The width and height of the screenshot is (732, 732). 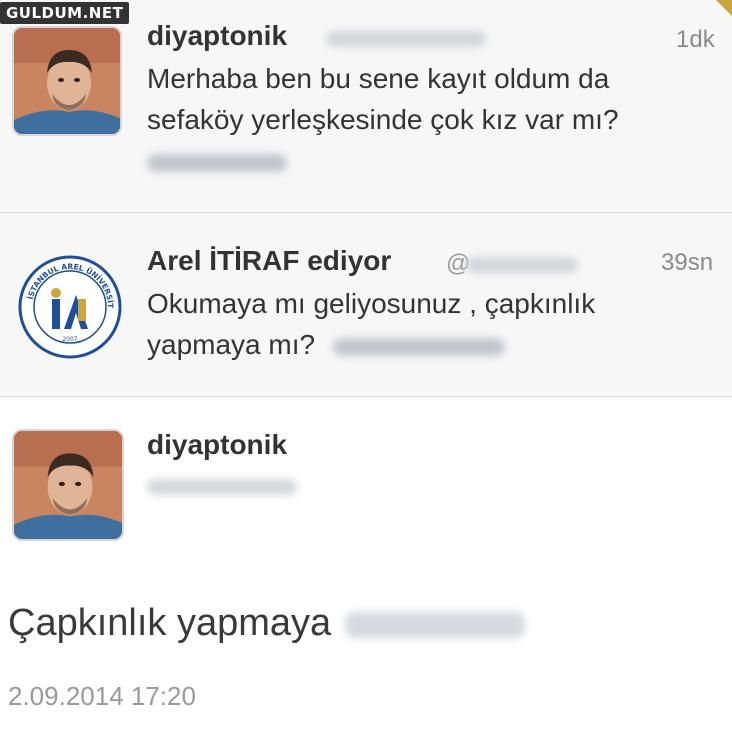 I want to click on user-name: Arel İTİRAF ediyor, so click(x=269, y=261).